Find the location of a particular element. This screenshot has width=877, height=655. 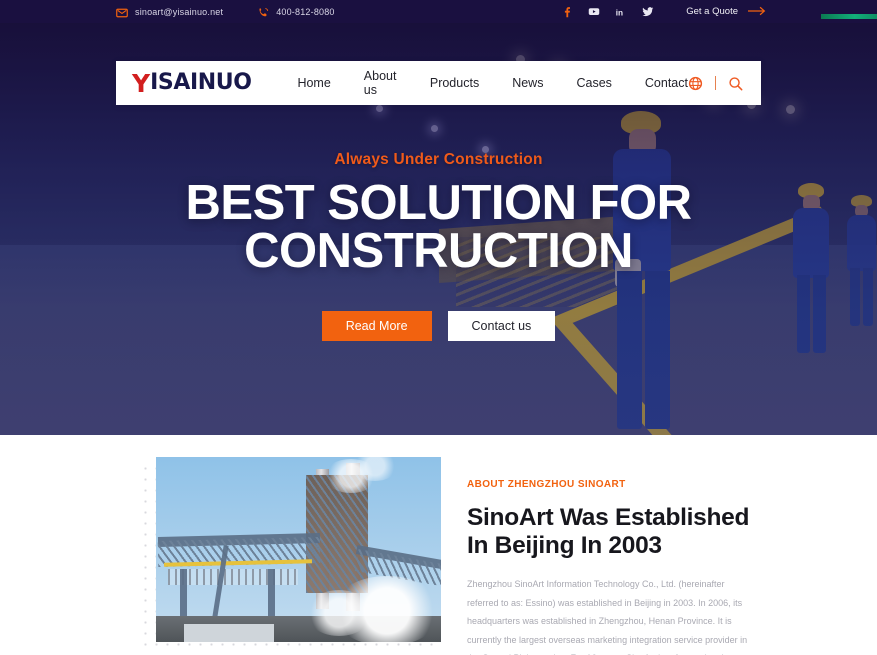

green-progress-bar is located at coordinates (849, 16).